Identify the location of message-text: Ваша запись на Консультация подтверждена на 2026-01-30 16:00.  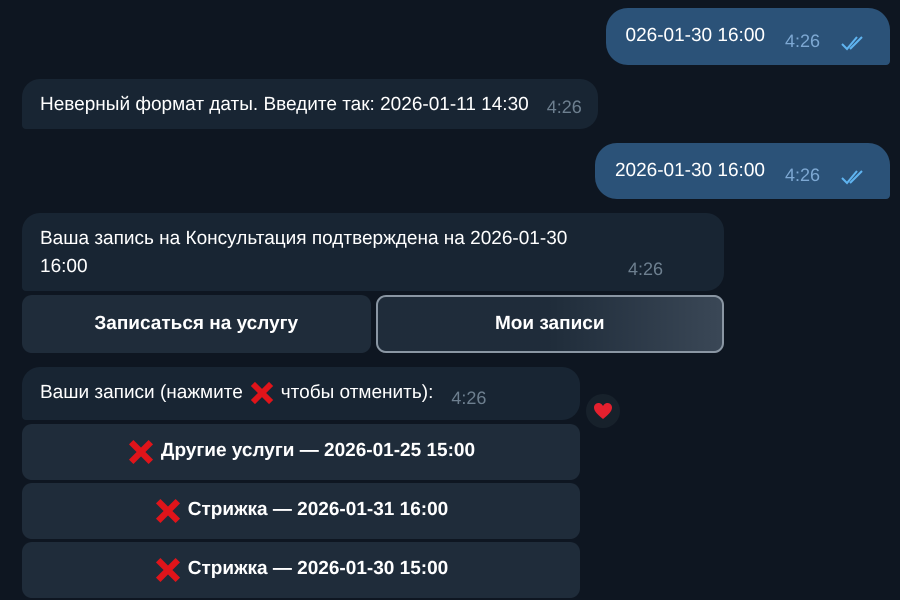
(304, 253).